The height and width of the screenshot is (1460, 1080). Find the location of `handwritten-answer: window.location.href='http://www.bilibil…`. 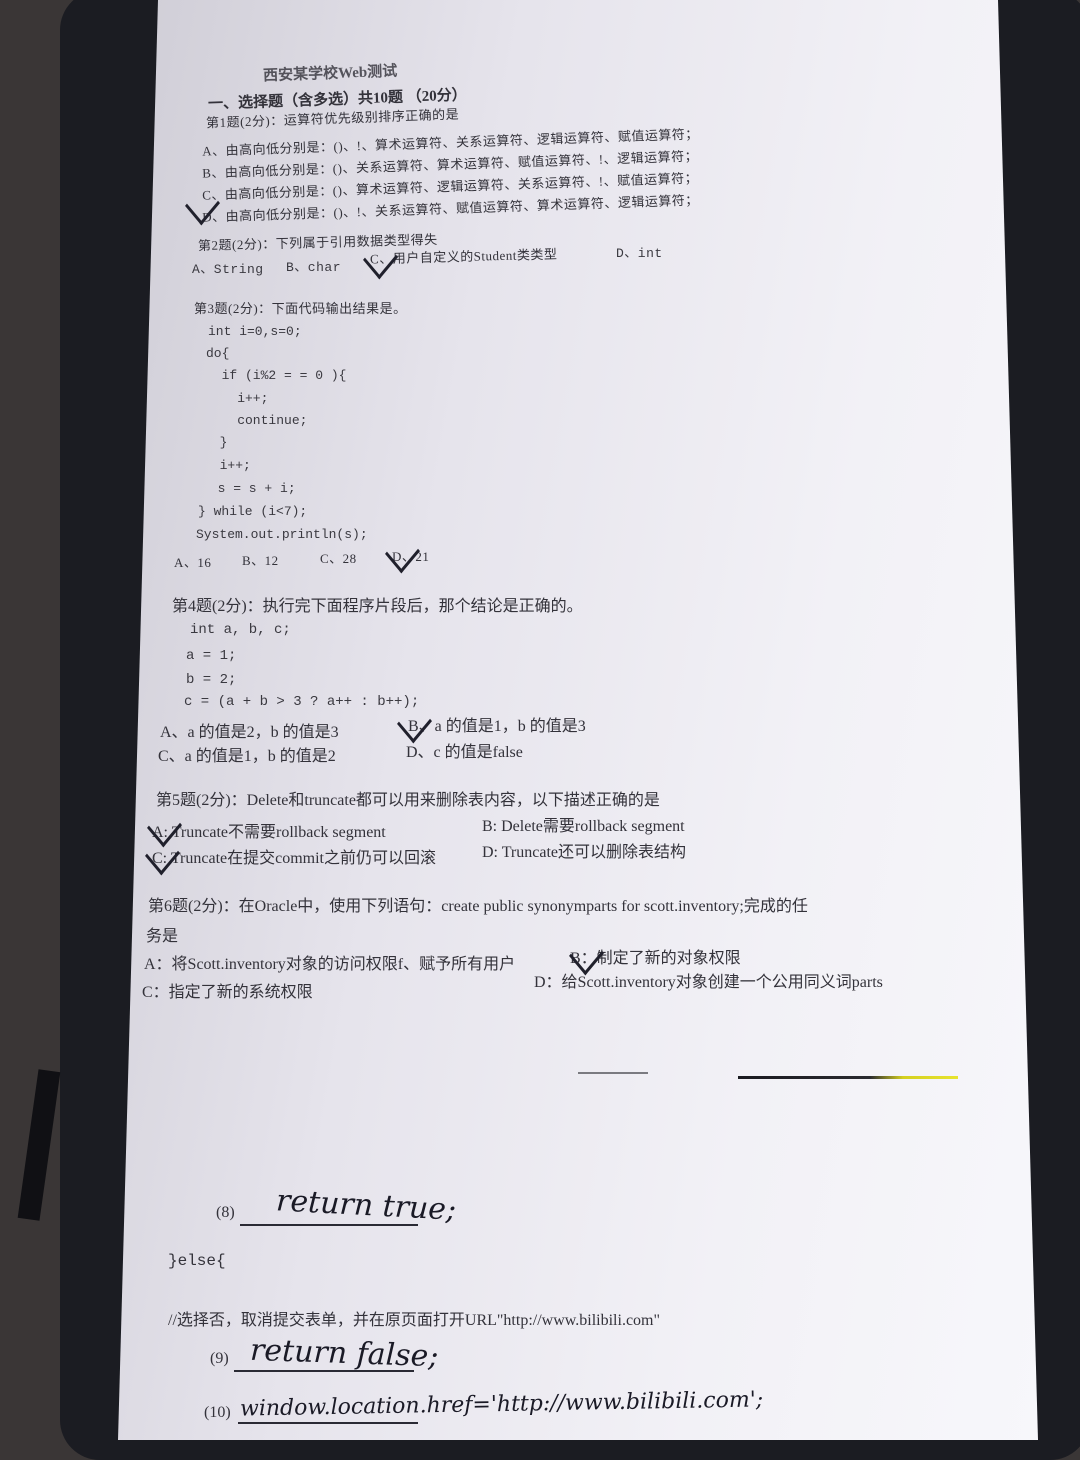

handwritten-answer: window.location.href='http://www.bilibil… is located at coordinates (501, 1404).